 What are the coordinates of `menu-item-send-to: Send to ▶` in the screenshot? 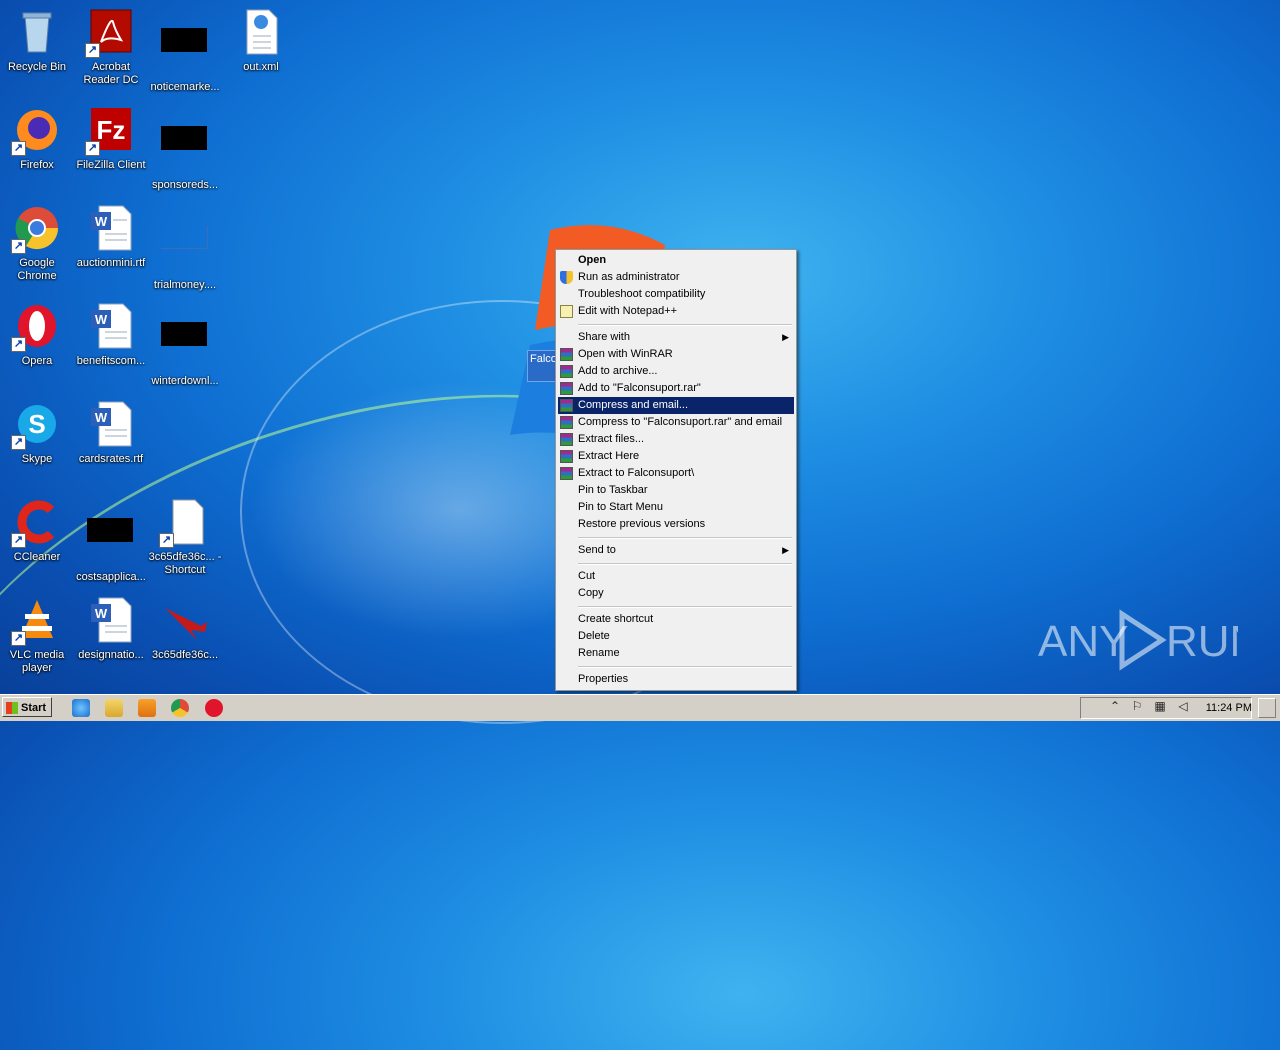 It's located at (676, 550).